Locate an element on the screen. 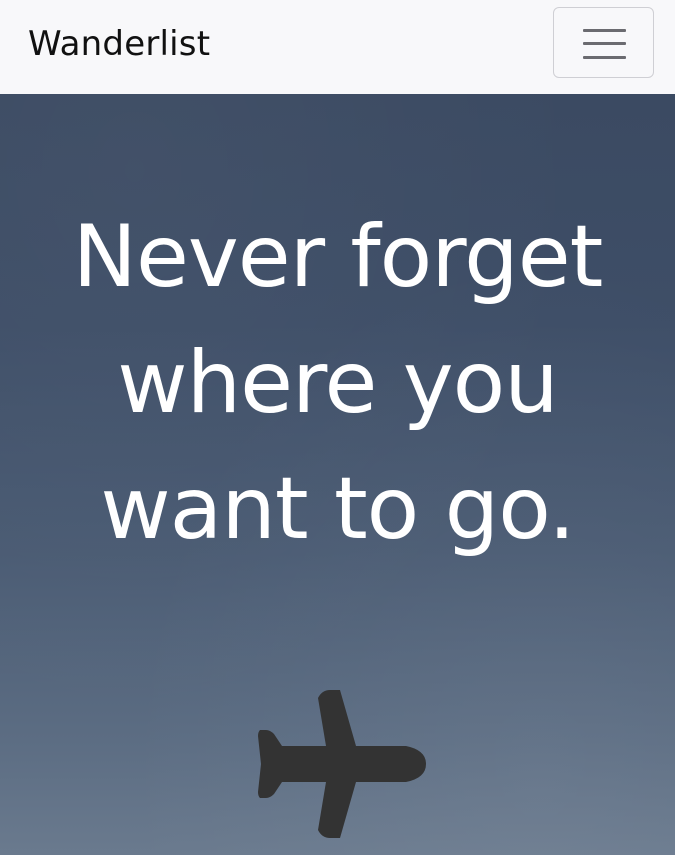  menu-toggle-button is located at coordinates (603, 42).